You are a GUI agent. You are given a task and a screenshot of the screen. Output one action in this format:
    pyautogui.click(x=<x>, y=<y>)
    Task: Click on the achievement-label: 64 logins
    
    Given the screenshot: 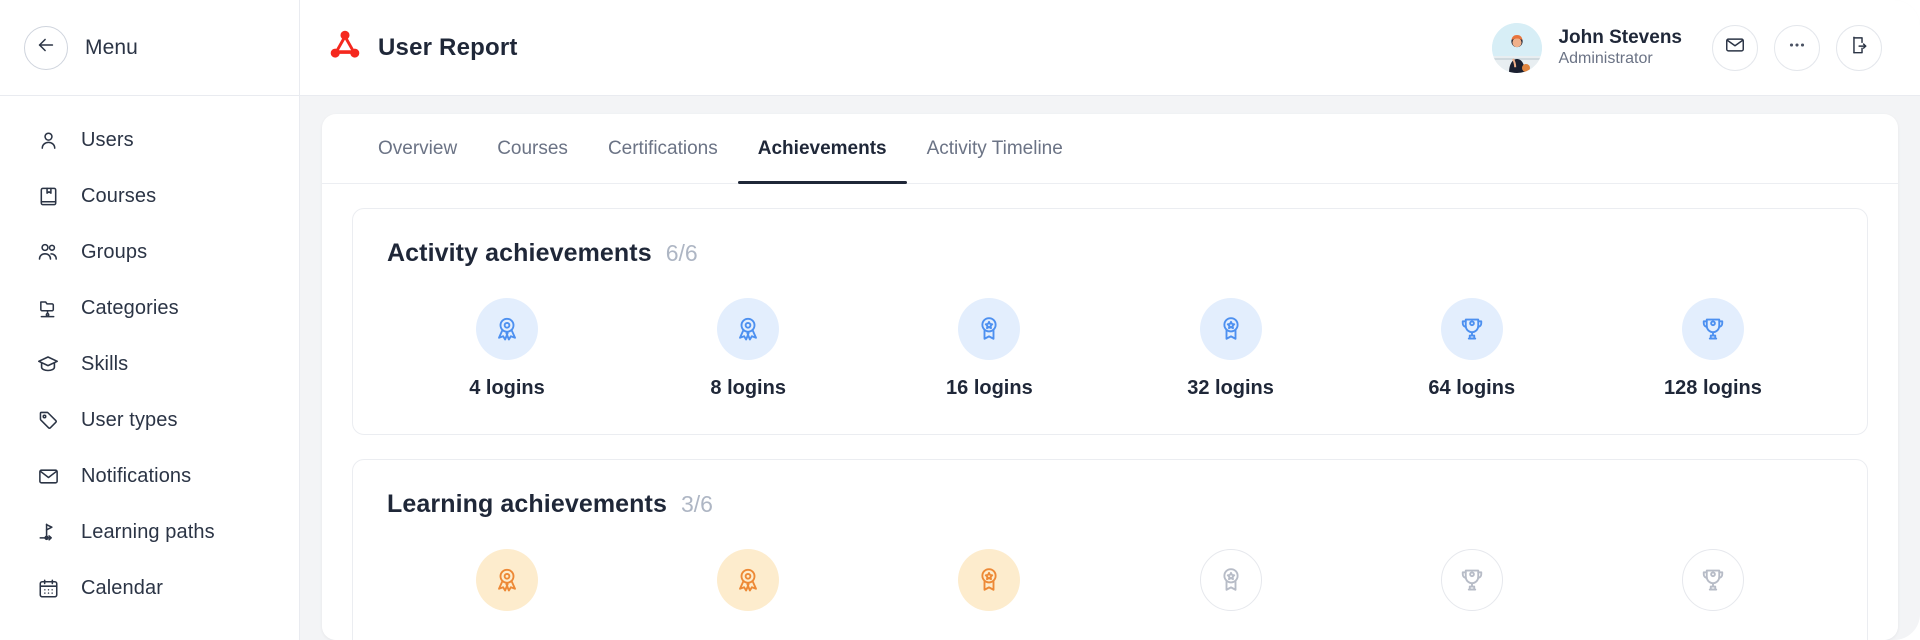 What is the action you would take?
    pyautogui.click(x=1472, y=388)
    